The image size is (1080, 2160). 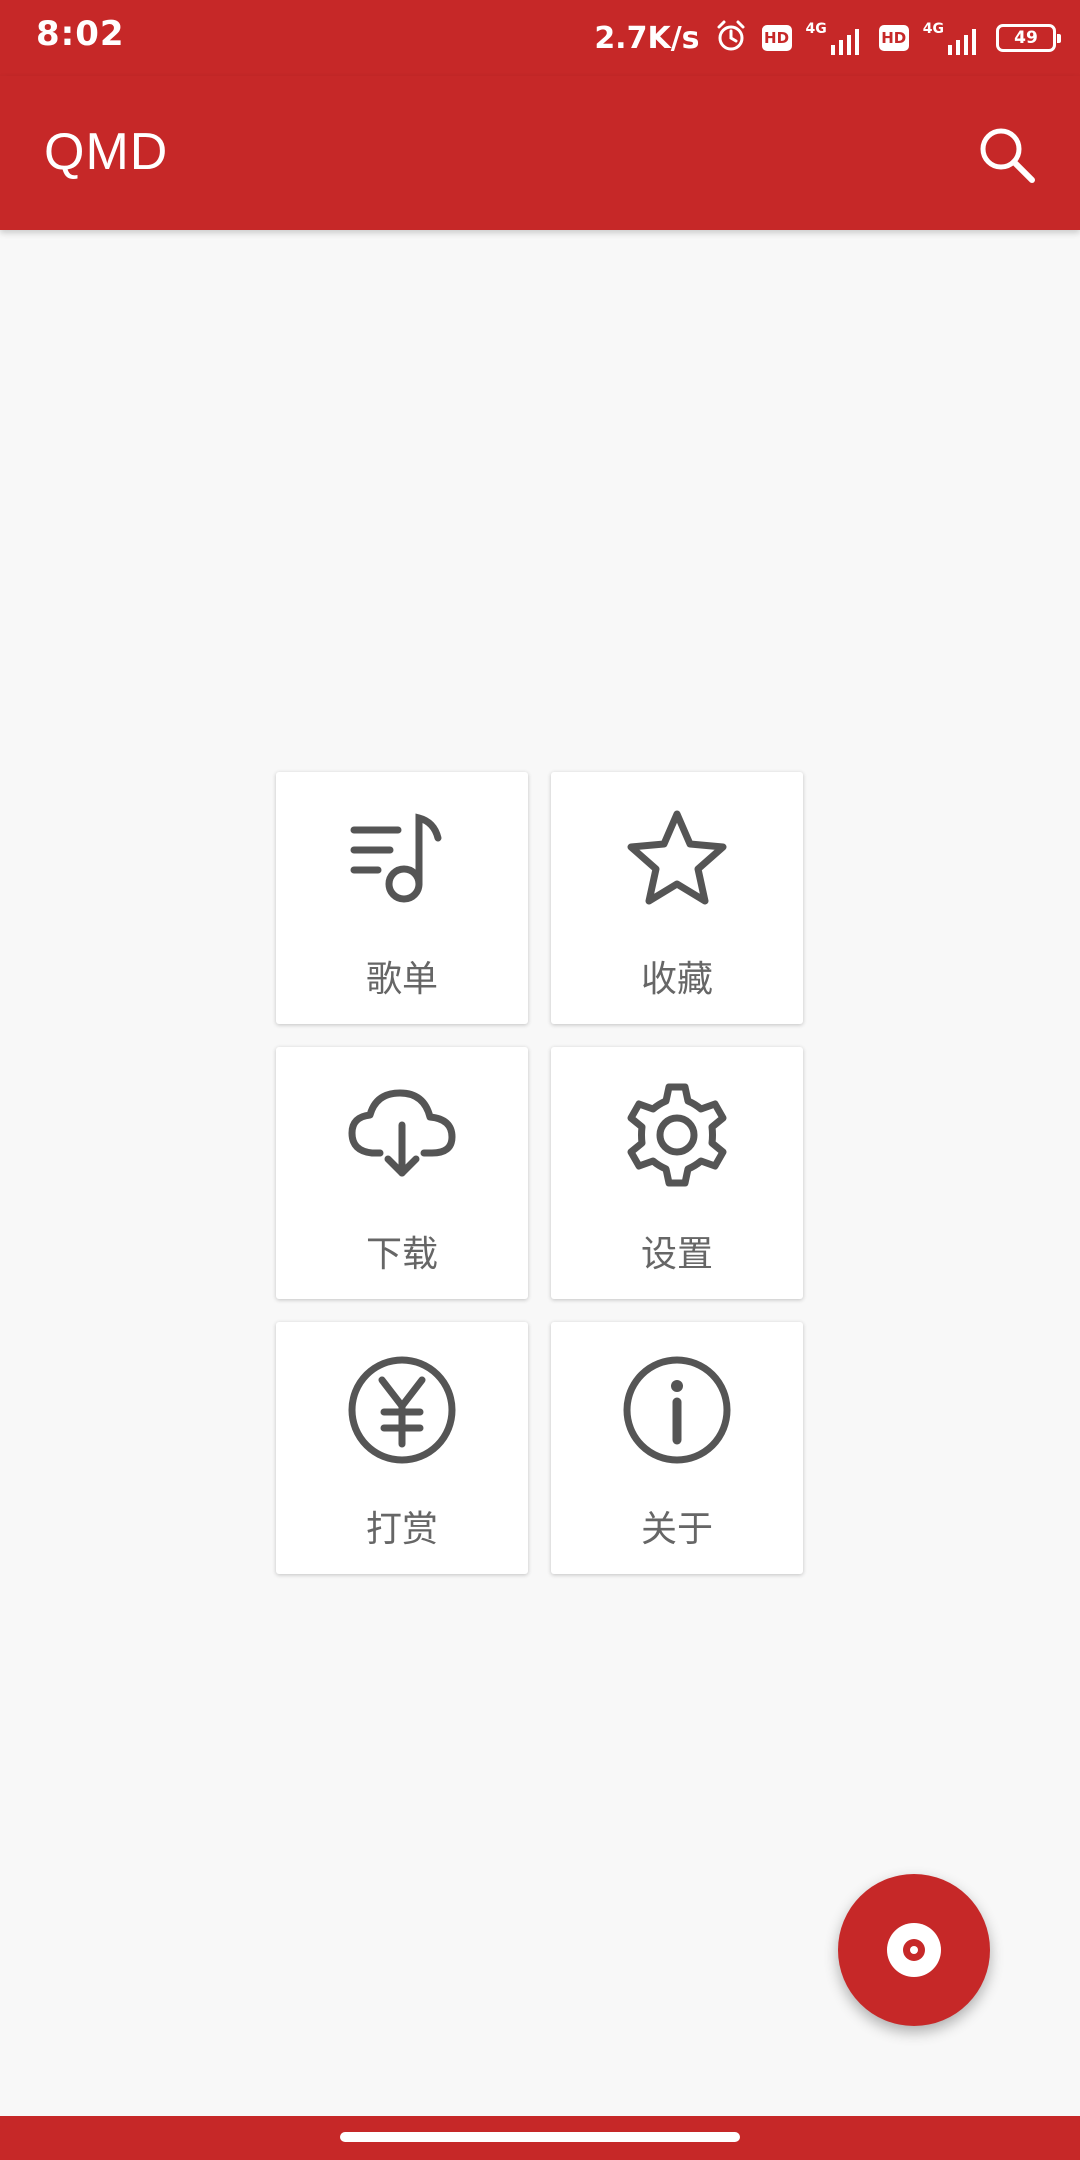 I want to click on home-indicator, so click(x=540, y=2137).